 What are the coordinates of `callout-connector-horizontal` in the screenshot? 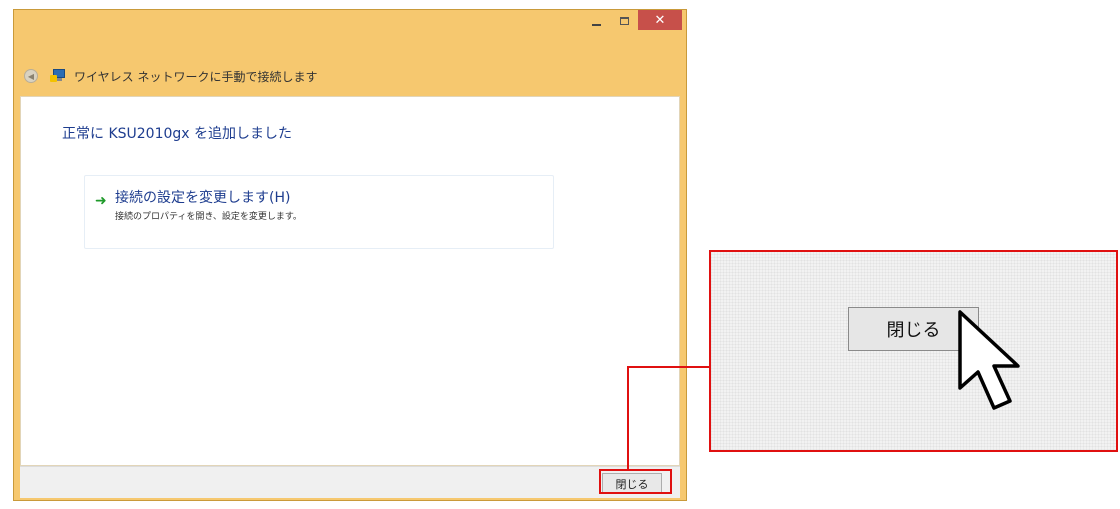 It's located at (669, 367).